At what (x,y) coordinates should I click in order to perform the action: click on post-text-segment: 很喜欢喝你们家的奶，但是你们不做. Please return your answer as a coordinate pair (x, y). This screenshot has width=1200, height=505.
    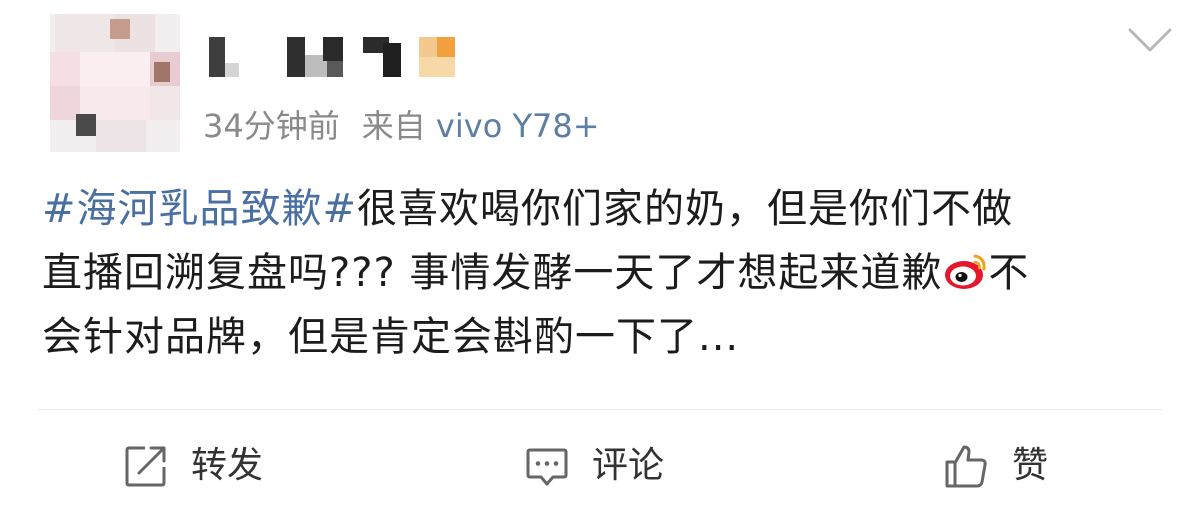
    Looking at the image, I should click on (685, 209).